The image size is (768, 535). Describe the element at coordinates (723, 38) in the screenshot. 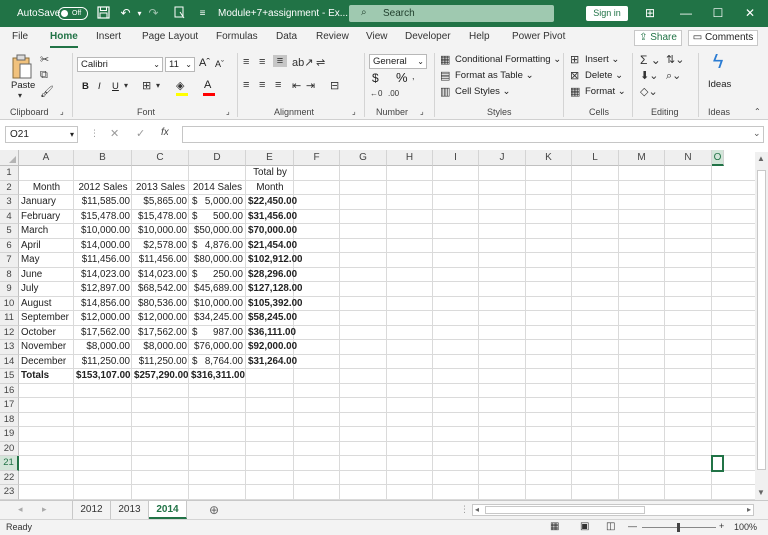

I see `comments-button: ▭ Comments` at that location.